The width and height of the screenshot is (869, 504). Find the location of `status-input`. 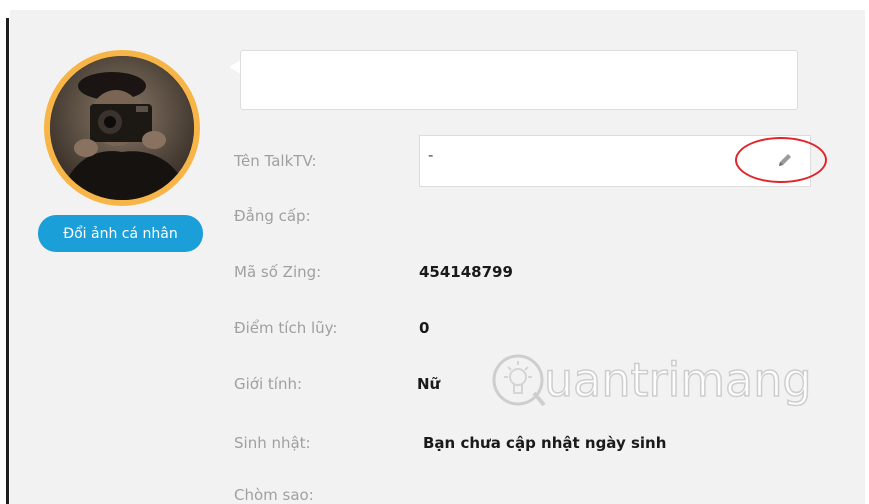

status-input is located at coordinates (519, 80).